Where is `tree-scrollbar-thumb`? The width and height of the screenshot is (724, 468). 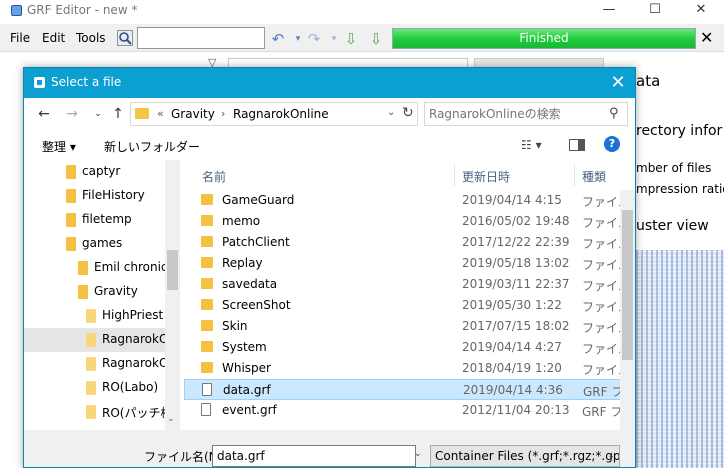 tree-scrollbar-thumb is located at coordinates (172, 270).